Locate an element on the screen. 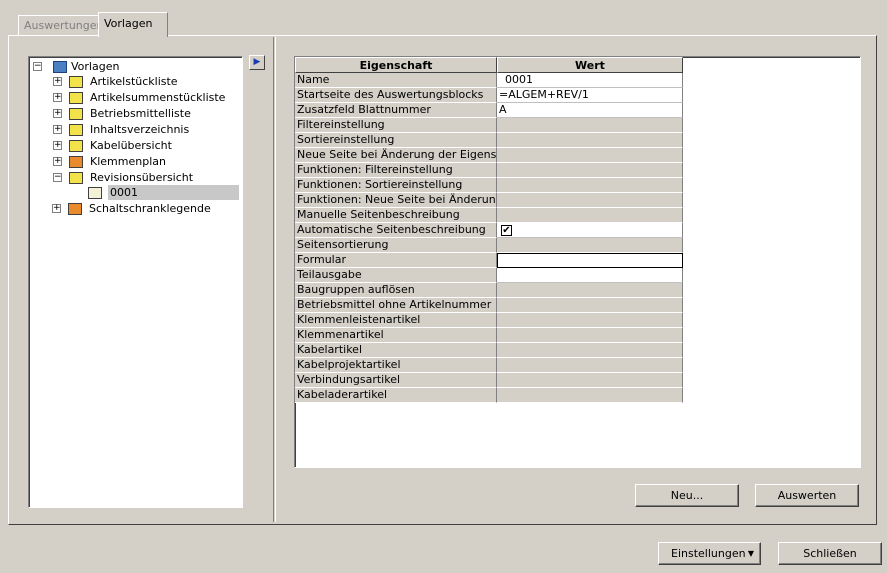 This screenshot has height=573, width=887. move-right-button: ▶ is located at coordinates (257, 62).